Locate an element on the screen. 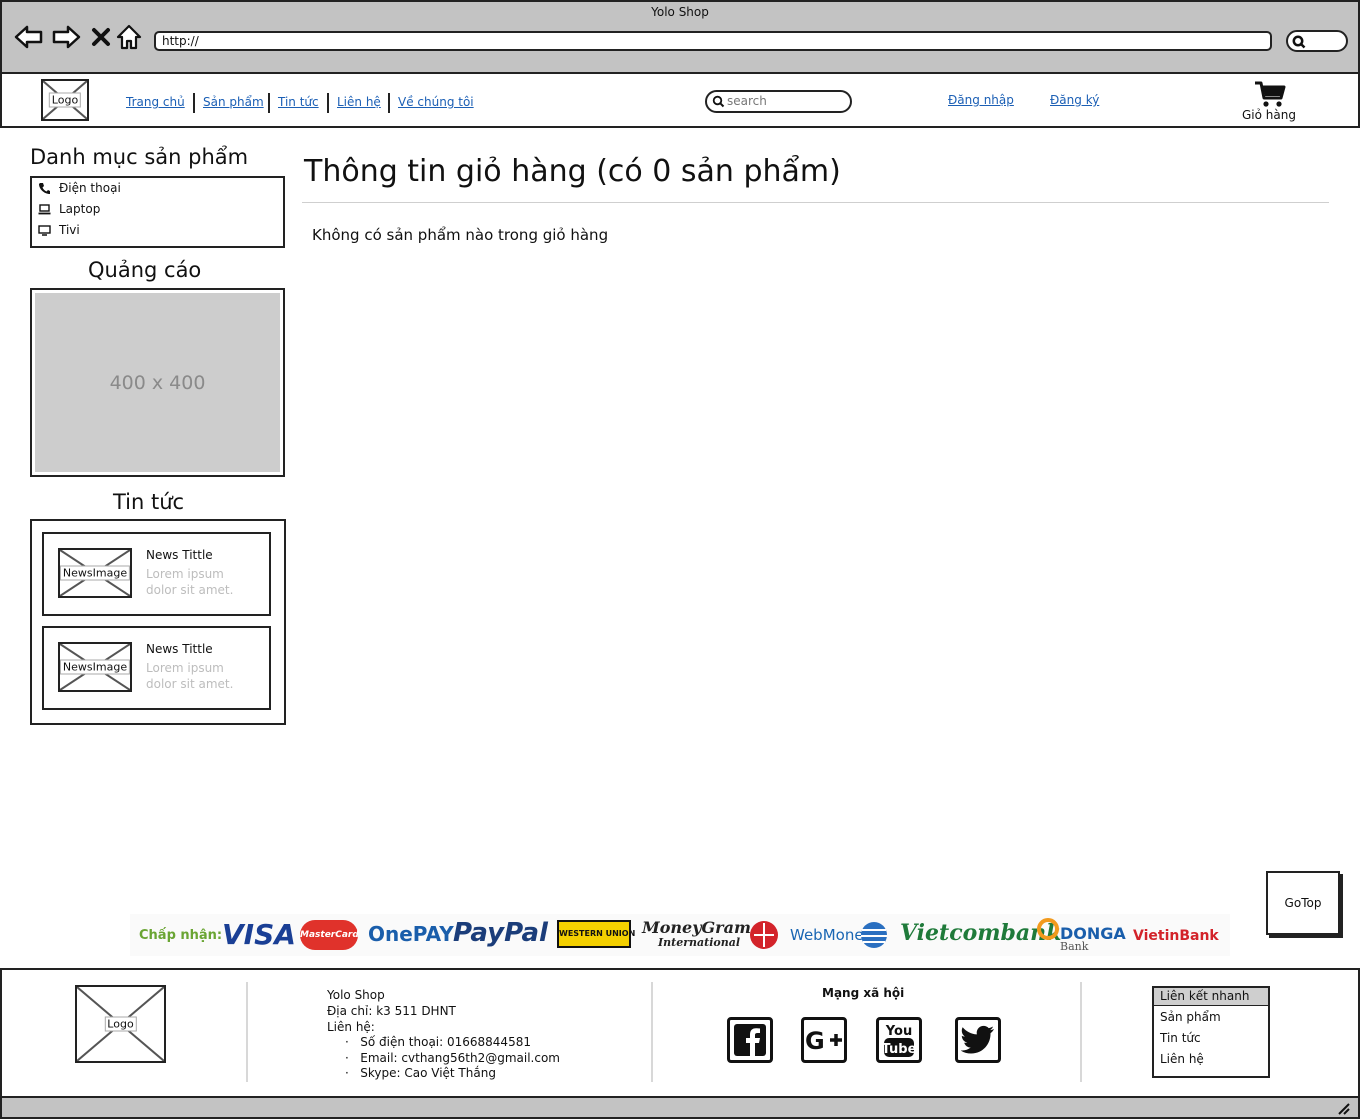 The height and width of the screenshot is (1119, 1360). nav-home: Trang chủ is located at coordinates (155, 102).